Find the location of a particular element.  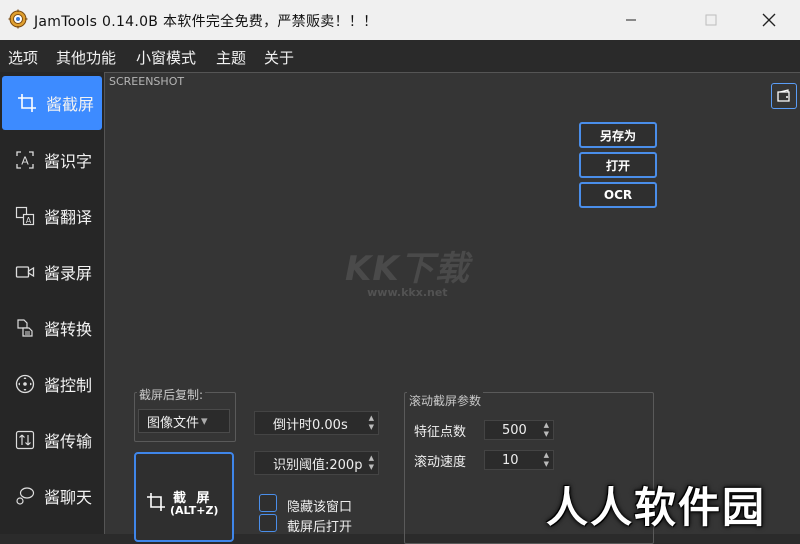

sidebar-item-control: 酱控制 is located at coordinates (52, 384).